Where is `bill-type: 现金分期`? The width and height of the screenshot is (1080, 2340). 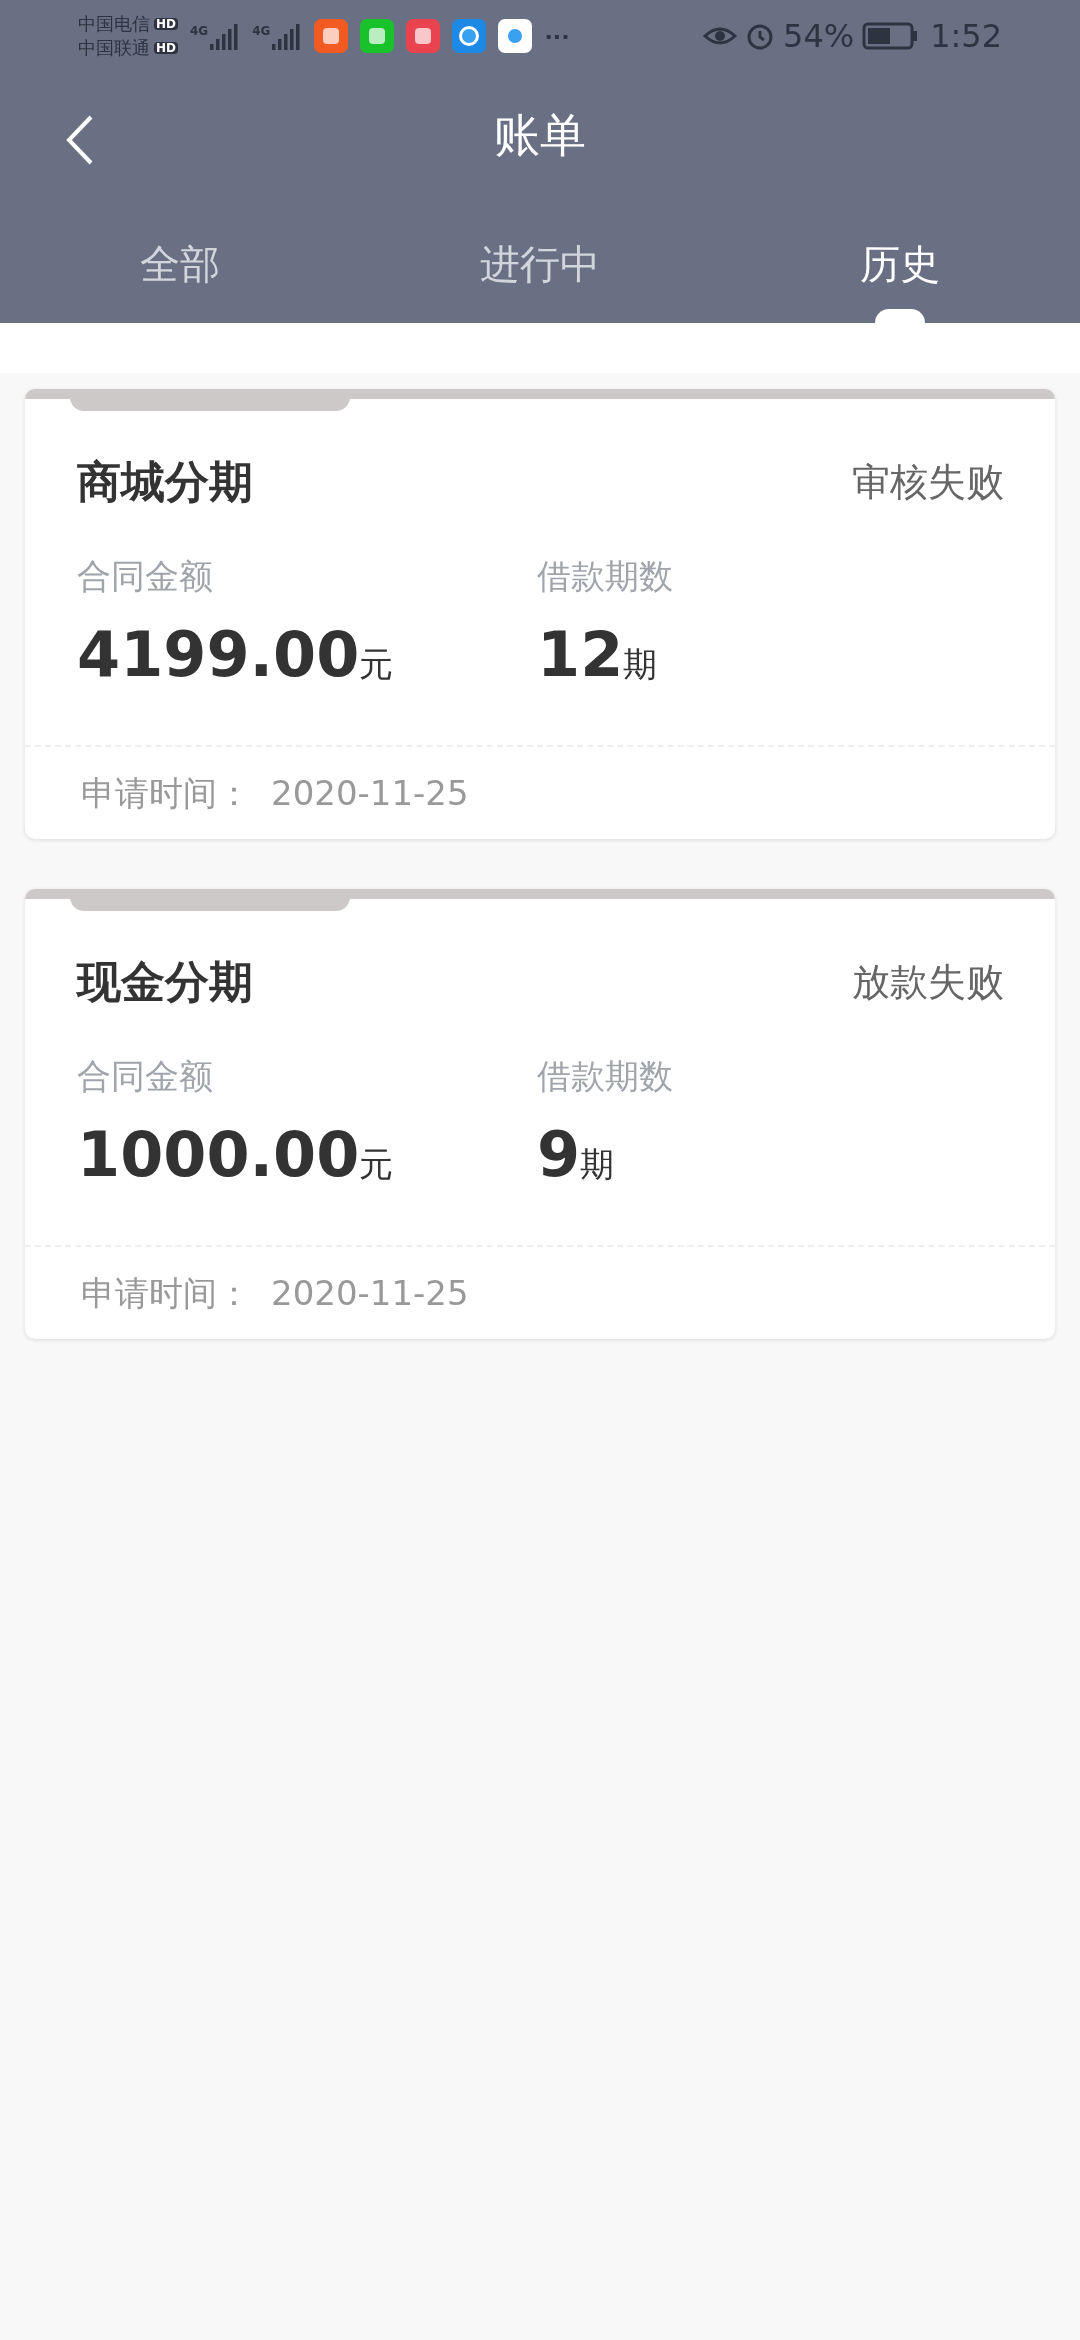
bill-type: 现金分期 is located at coordinates (165, 982).